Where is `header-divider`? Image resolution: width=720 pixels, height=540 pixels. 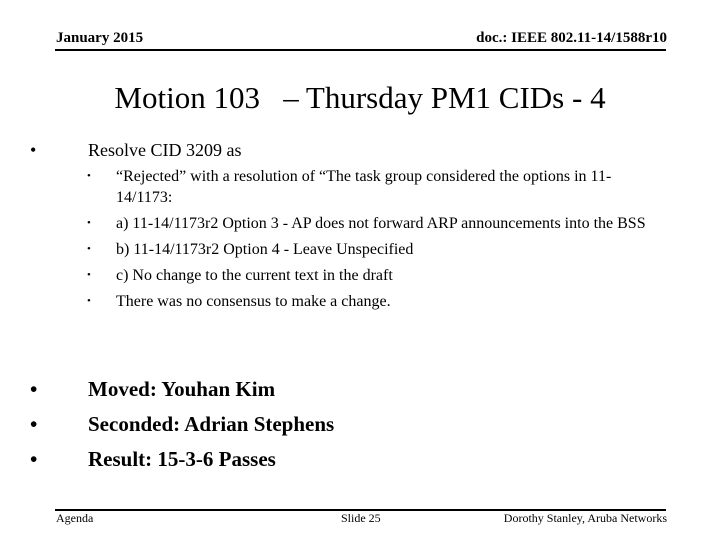
header-divider is located at coordinates (360, 50).